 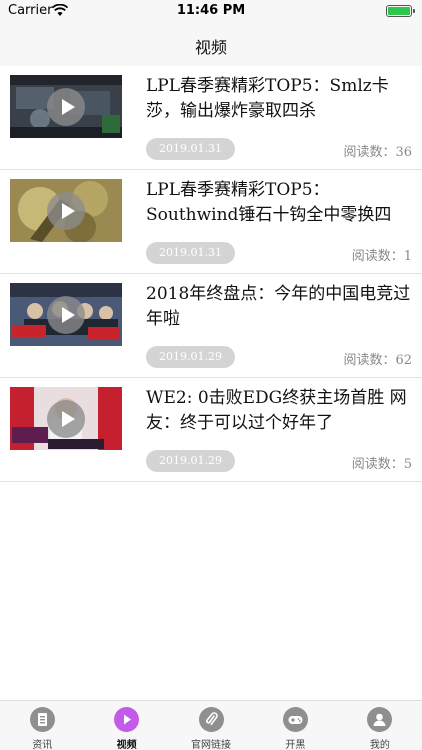 I want to click on tab-official-link: 官网链接, so click(x=211, y=725).